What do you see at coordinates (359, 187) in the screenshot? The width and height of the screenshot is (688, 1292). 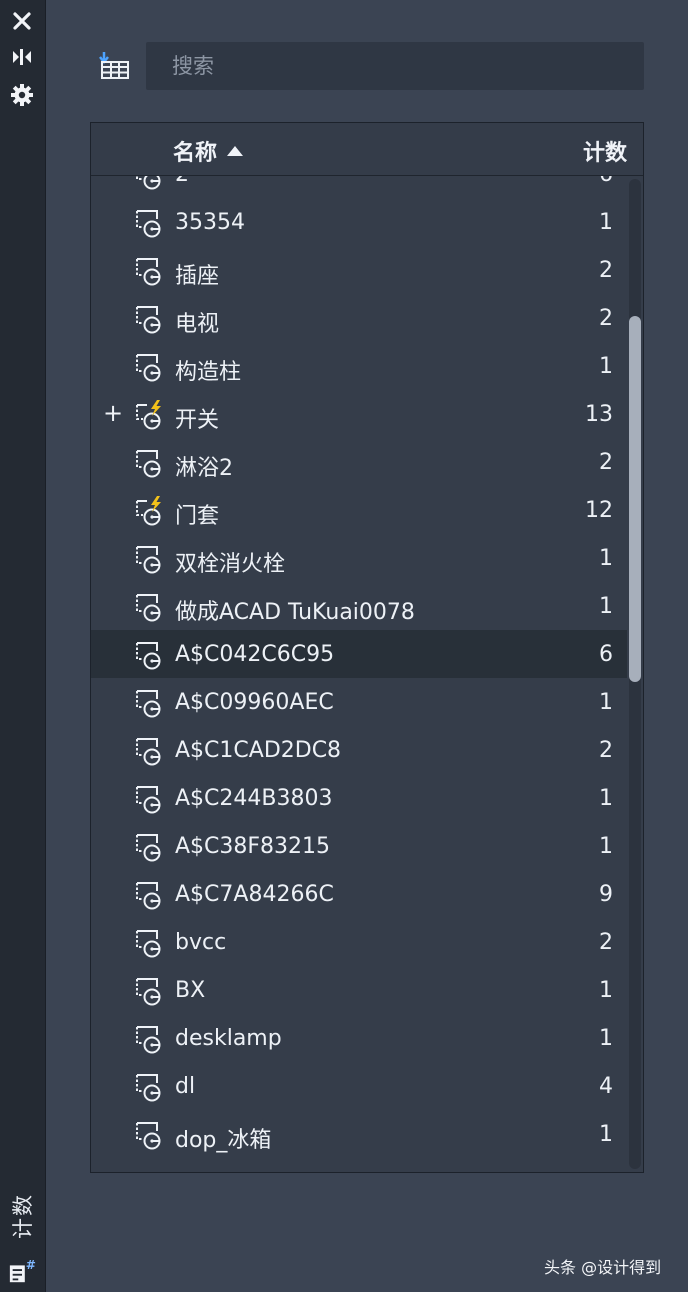 I see `table-row: 26` at bounding box center [359, 187].